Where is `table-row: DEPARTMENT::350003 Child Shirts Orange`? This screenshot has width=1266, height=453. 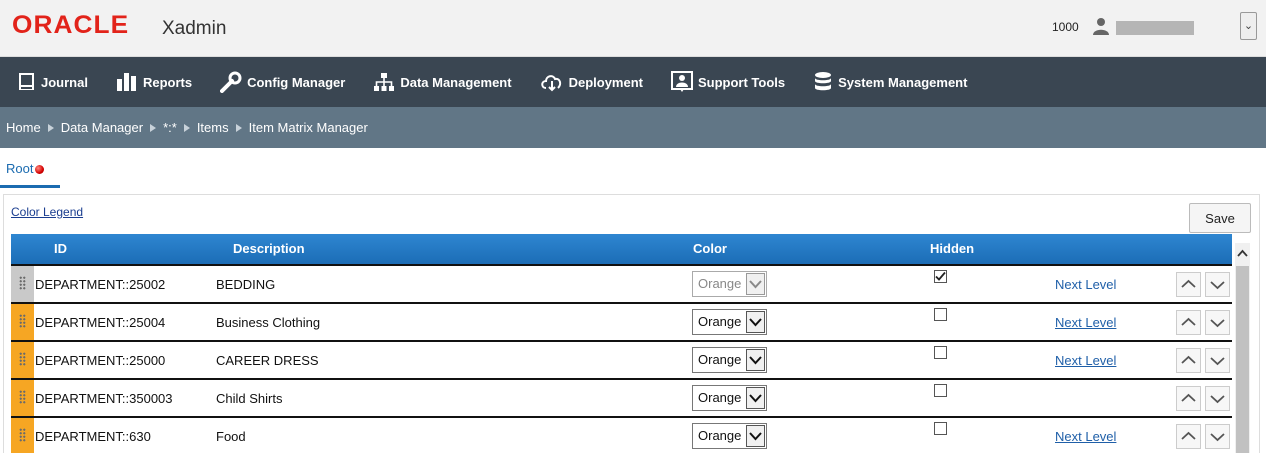 table-row: DEPARTMENT::350003 Child Shirts Orange is located at coordinates (621, 397).